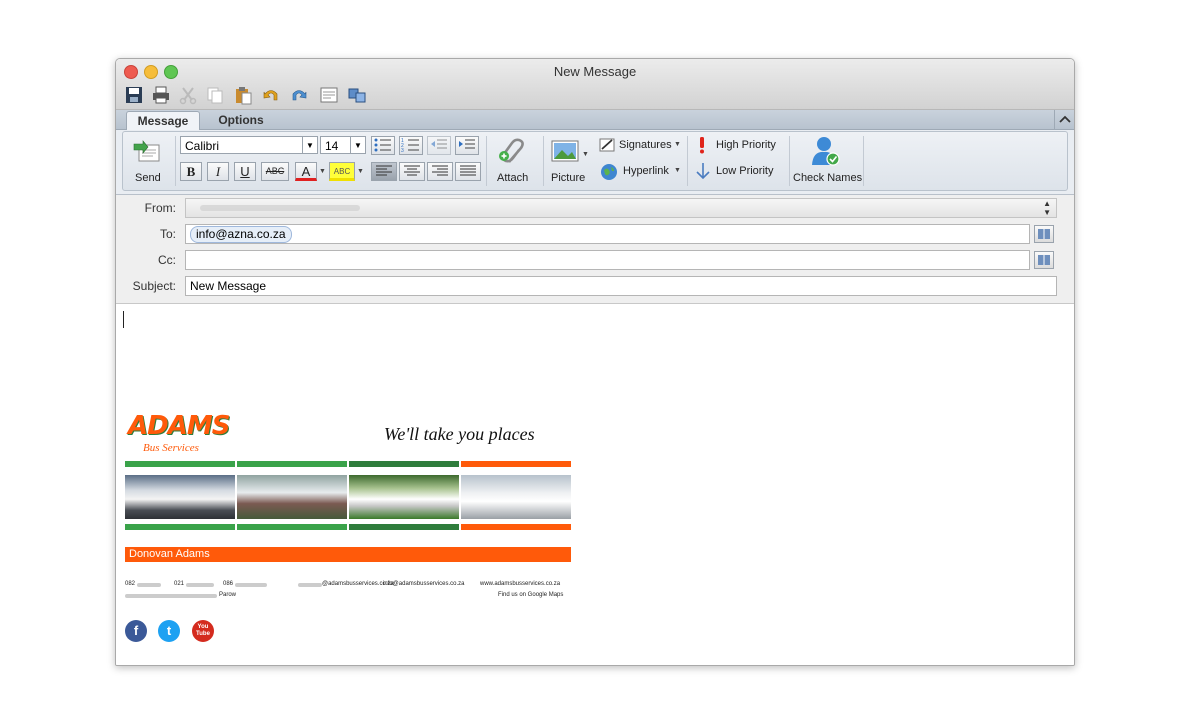 This screenshot has height=728, width=1190. I want to click on hyperlink-button: Hyperlink ▼, so click(640, 172).